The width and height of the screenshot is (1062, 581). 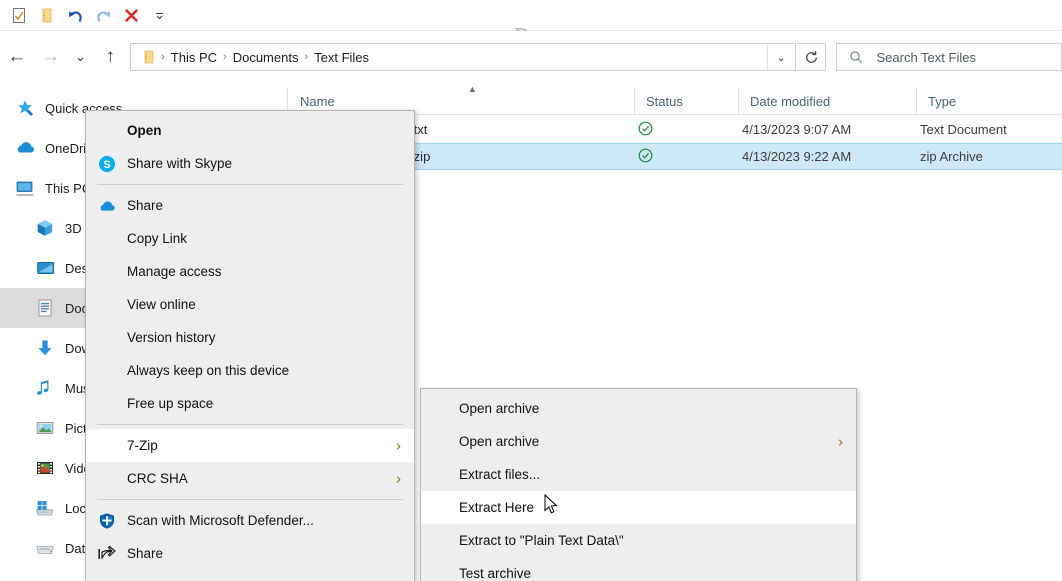 I want to click on submenu-item-label: Open archive, so click(x=499, y=441).